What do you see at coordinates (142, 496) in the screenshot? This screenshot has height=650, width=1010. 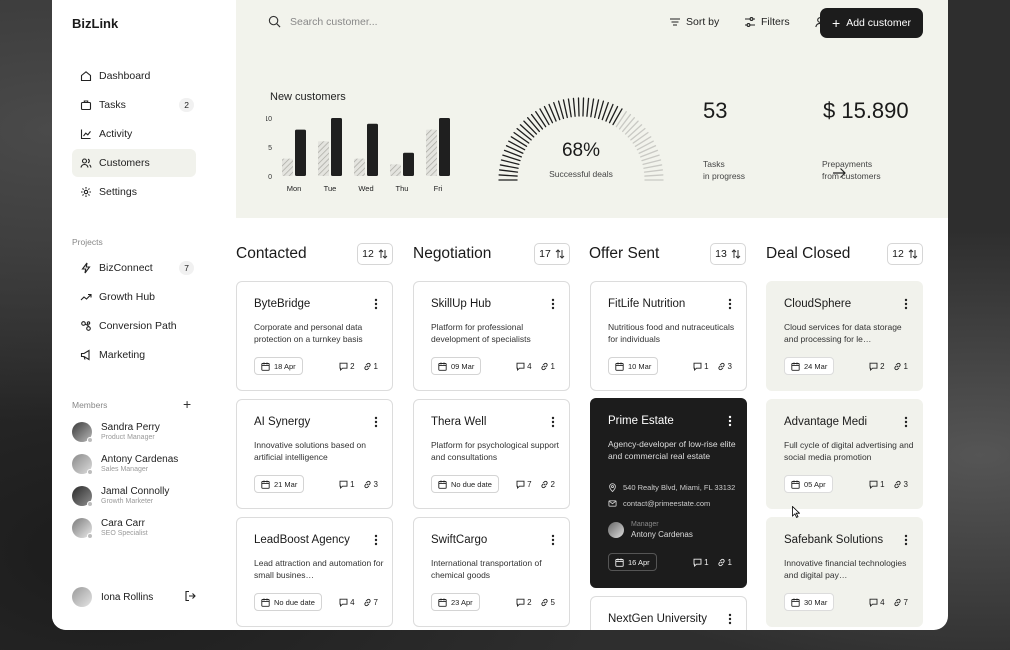 I see `member-item: Jamal Connolly Growth Marketer` at bounding box center [142, 496].